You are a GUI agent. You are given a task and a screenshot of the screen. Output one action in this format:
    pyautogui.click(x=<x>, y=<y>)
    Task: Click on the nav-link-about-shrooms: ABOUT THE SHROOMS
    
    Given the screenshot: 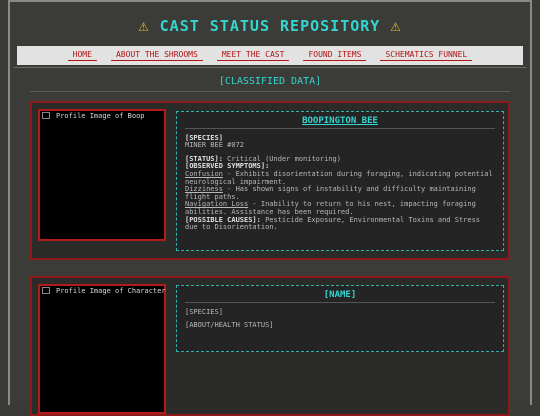 What is the action you would take?
    pyautogui.click(x=156, y=55)
    